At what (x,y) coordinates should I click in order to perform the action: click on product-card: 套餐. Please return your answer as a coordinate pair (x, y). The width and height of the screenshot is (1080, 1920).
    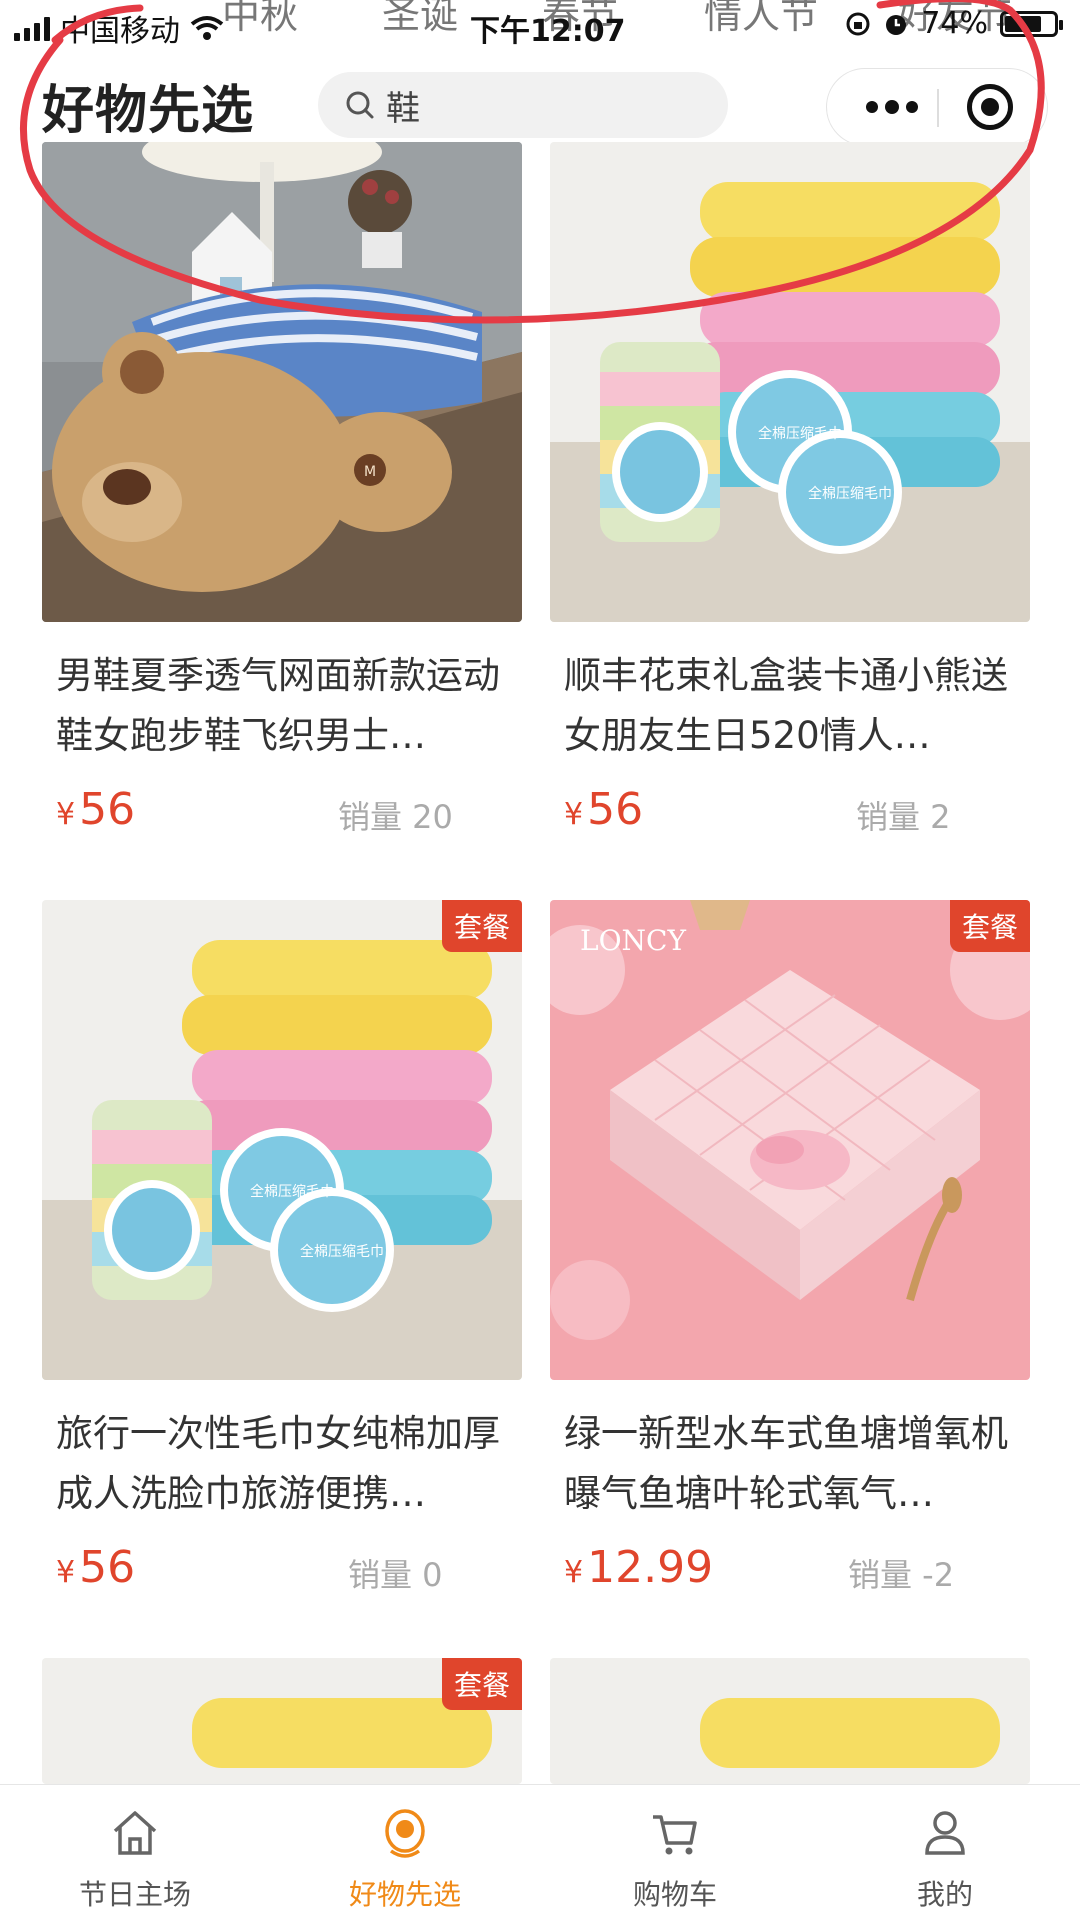
    Looking at the image, I should click on (282, 1721).